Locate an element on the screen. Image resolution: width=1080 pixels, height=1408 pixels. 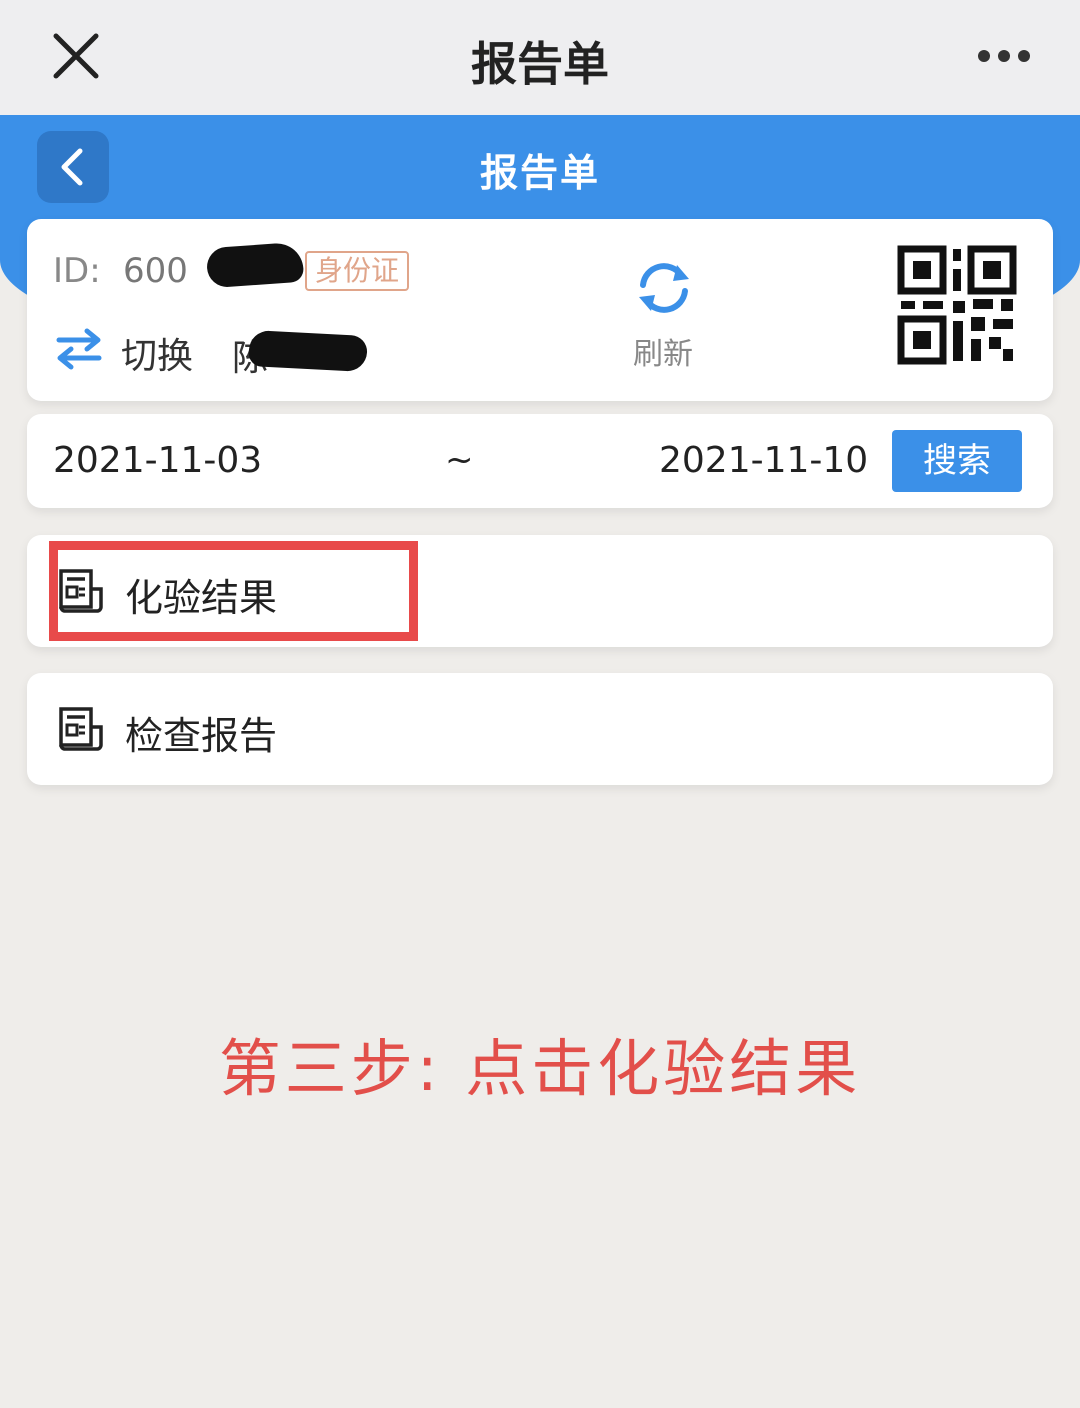
end-date-field: 2021-11-10 is located at coordinates (763, 460).